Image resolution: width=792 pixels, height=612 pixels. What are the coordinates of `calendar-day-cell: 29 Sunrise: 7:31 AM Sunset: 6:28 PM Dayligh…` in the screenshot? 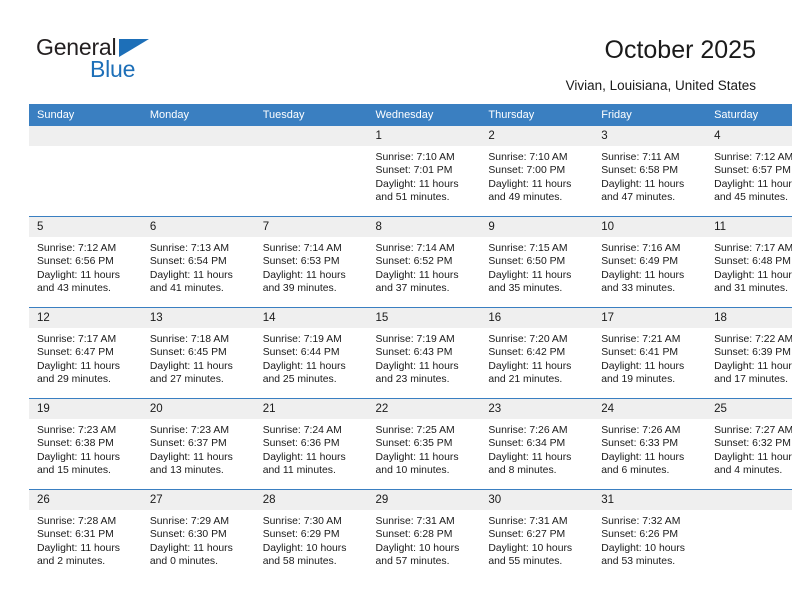 It's located at (424, 534).